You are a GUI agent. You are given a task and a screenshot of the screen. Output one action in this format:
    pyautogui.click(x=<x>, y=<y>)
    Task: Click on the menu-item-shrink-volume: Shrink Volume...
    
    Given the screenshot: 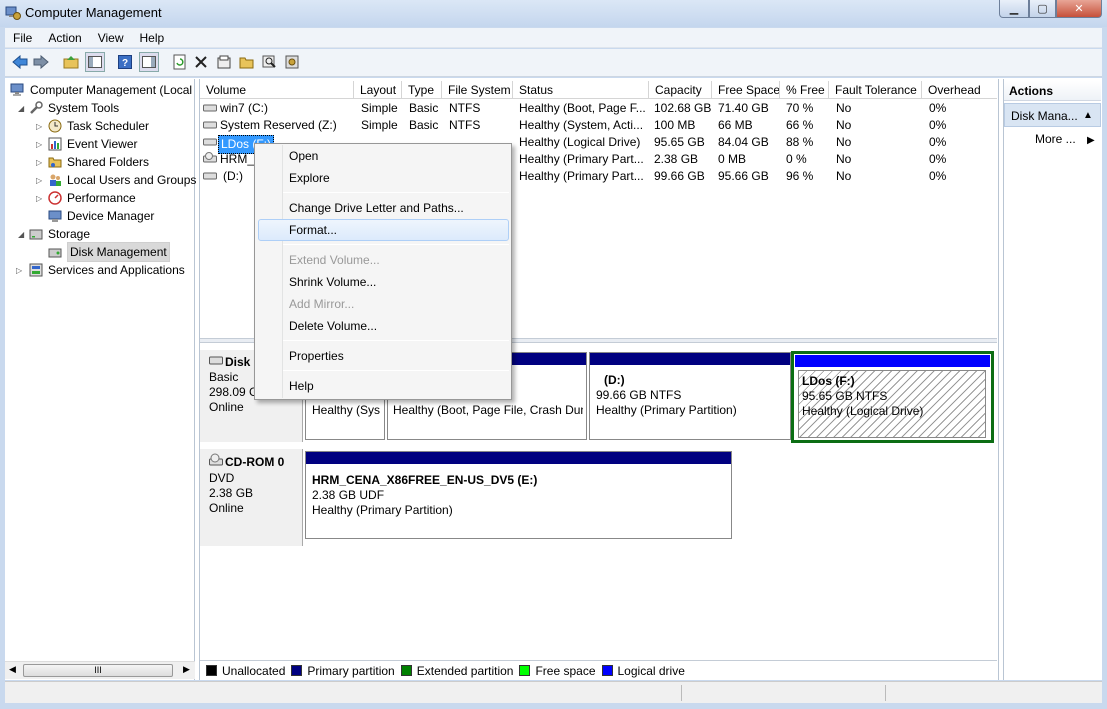 What is the action you would take?
    pyautogui.click(x=332, y=282)
    